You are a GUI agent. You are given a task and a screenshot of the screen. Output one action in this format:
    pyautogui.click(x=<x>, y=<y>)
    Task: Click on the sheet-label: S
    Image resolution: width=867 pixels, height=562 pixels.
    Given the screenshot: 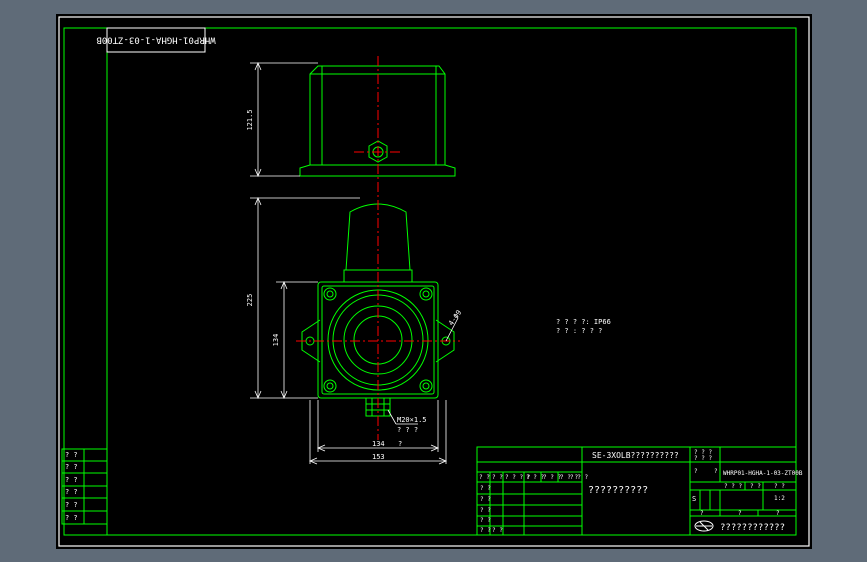 What is the action you would take?
    pyautogui.click(x=694, y=499)
    